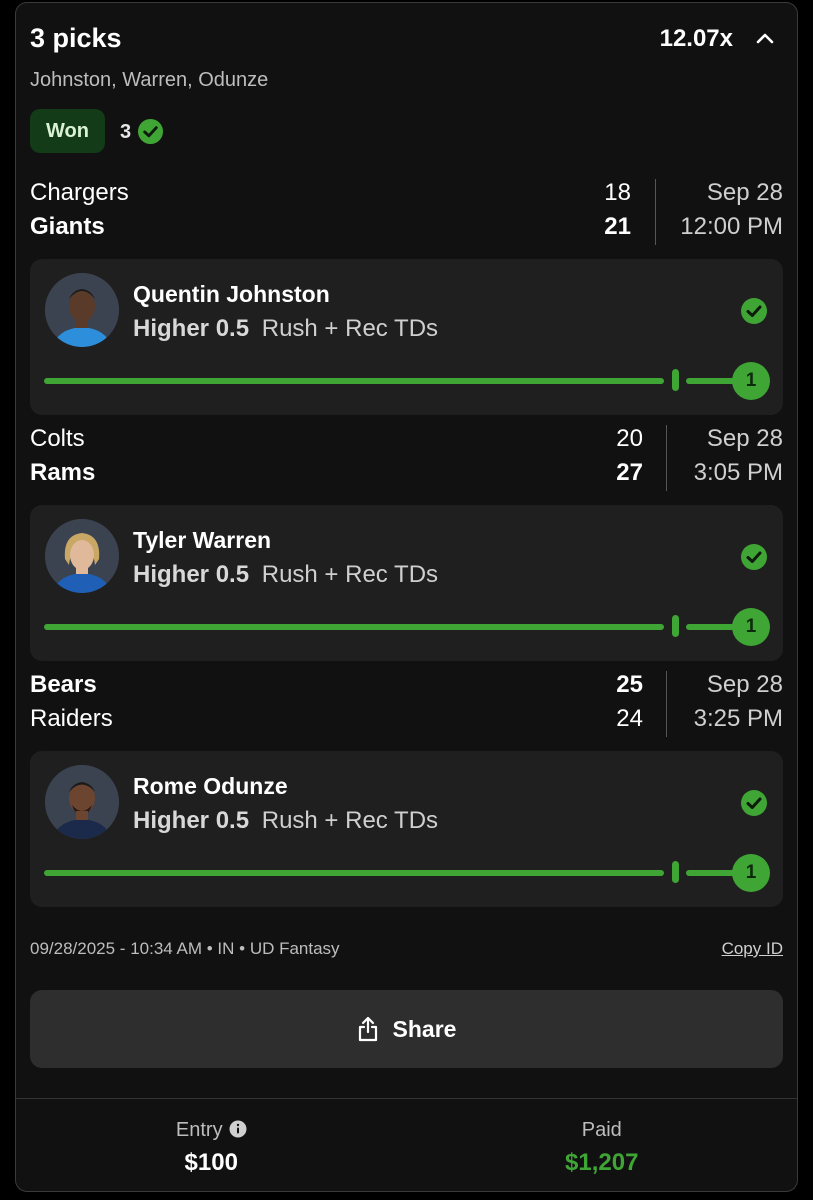 The height and width of the screenshot is (1200, 813). I want to click on correct-count: 3, so click(126, 132).